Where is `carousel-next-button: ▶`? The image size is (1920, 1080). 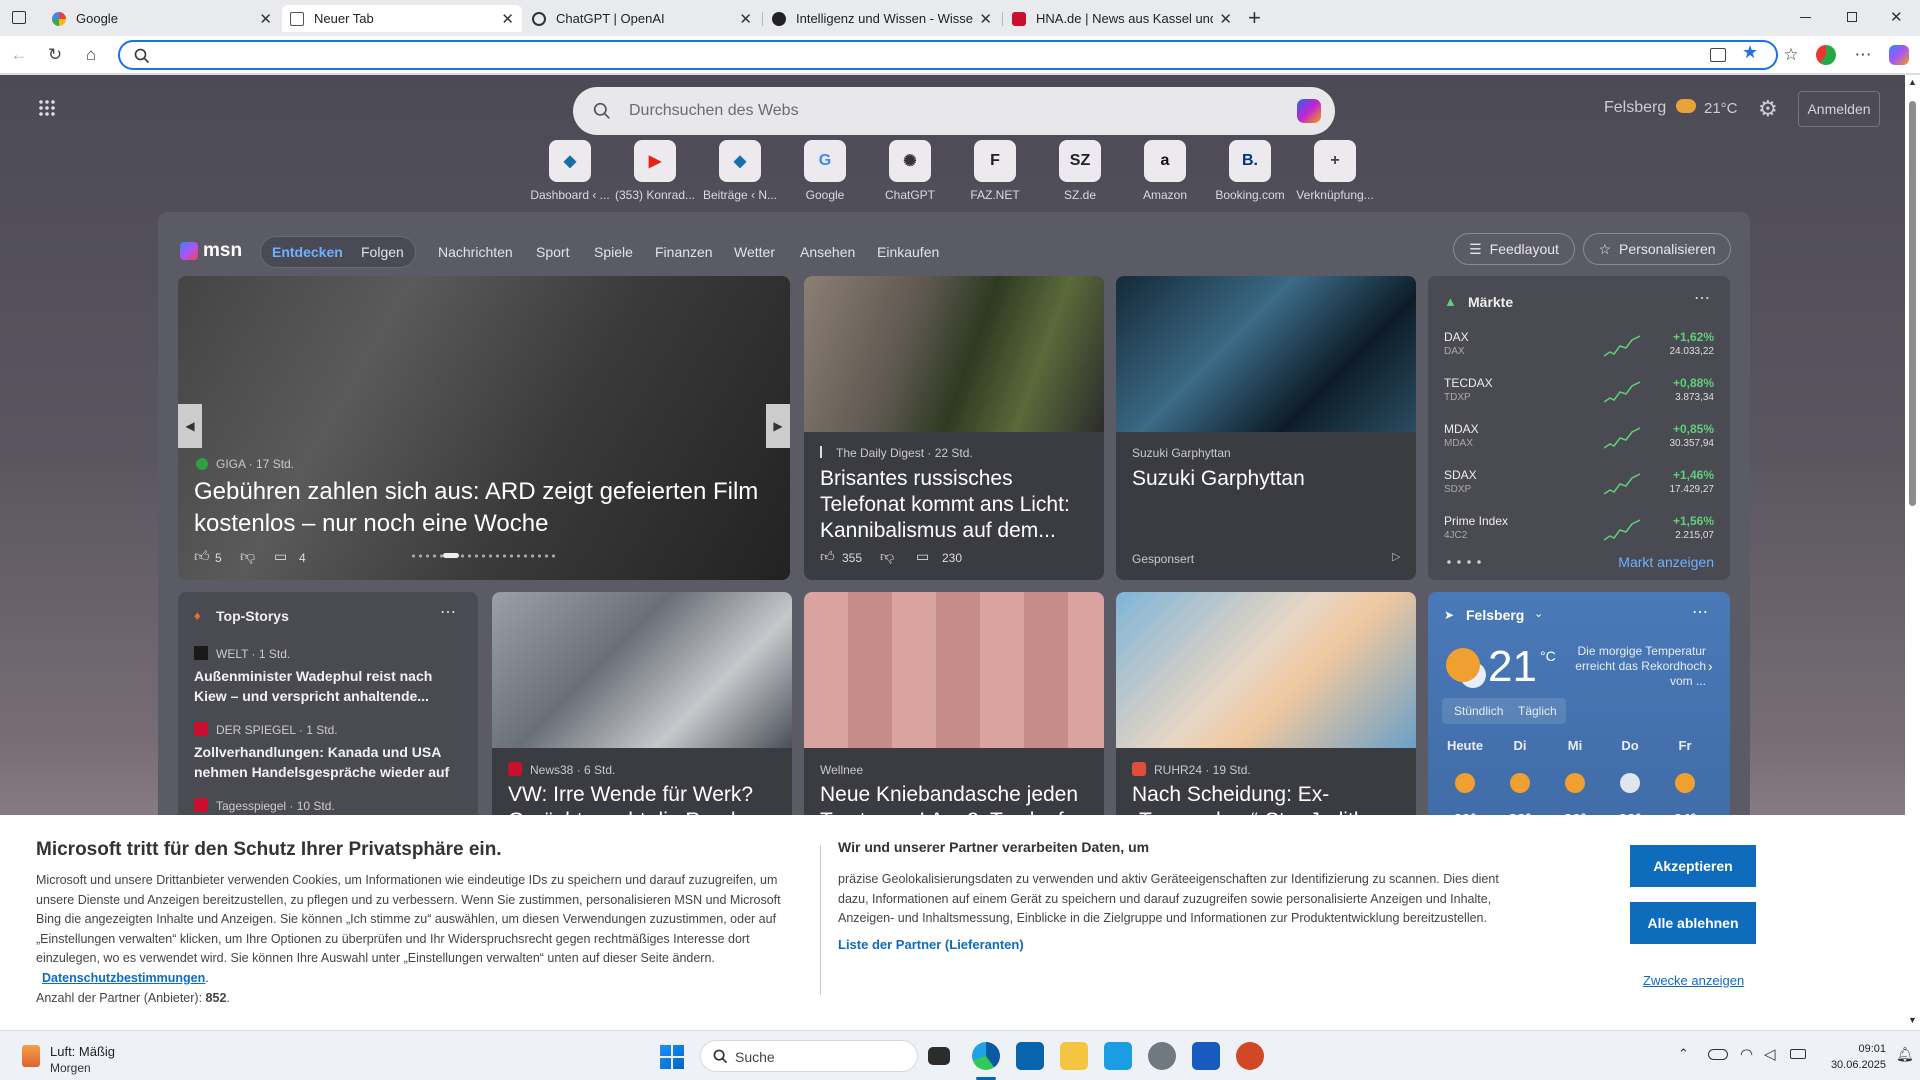 carousel-next-button: ▶ is located at coordinates (778, 426).